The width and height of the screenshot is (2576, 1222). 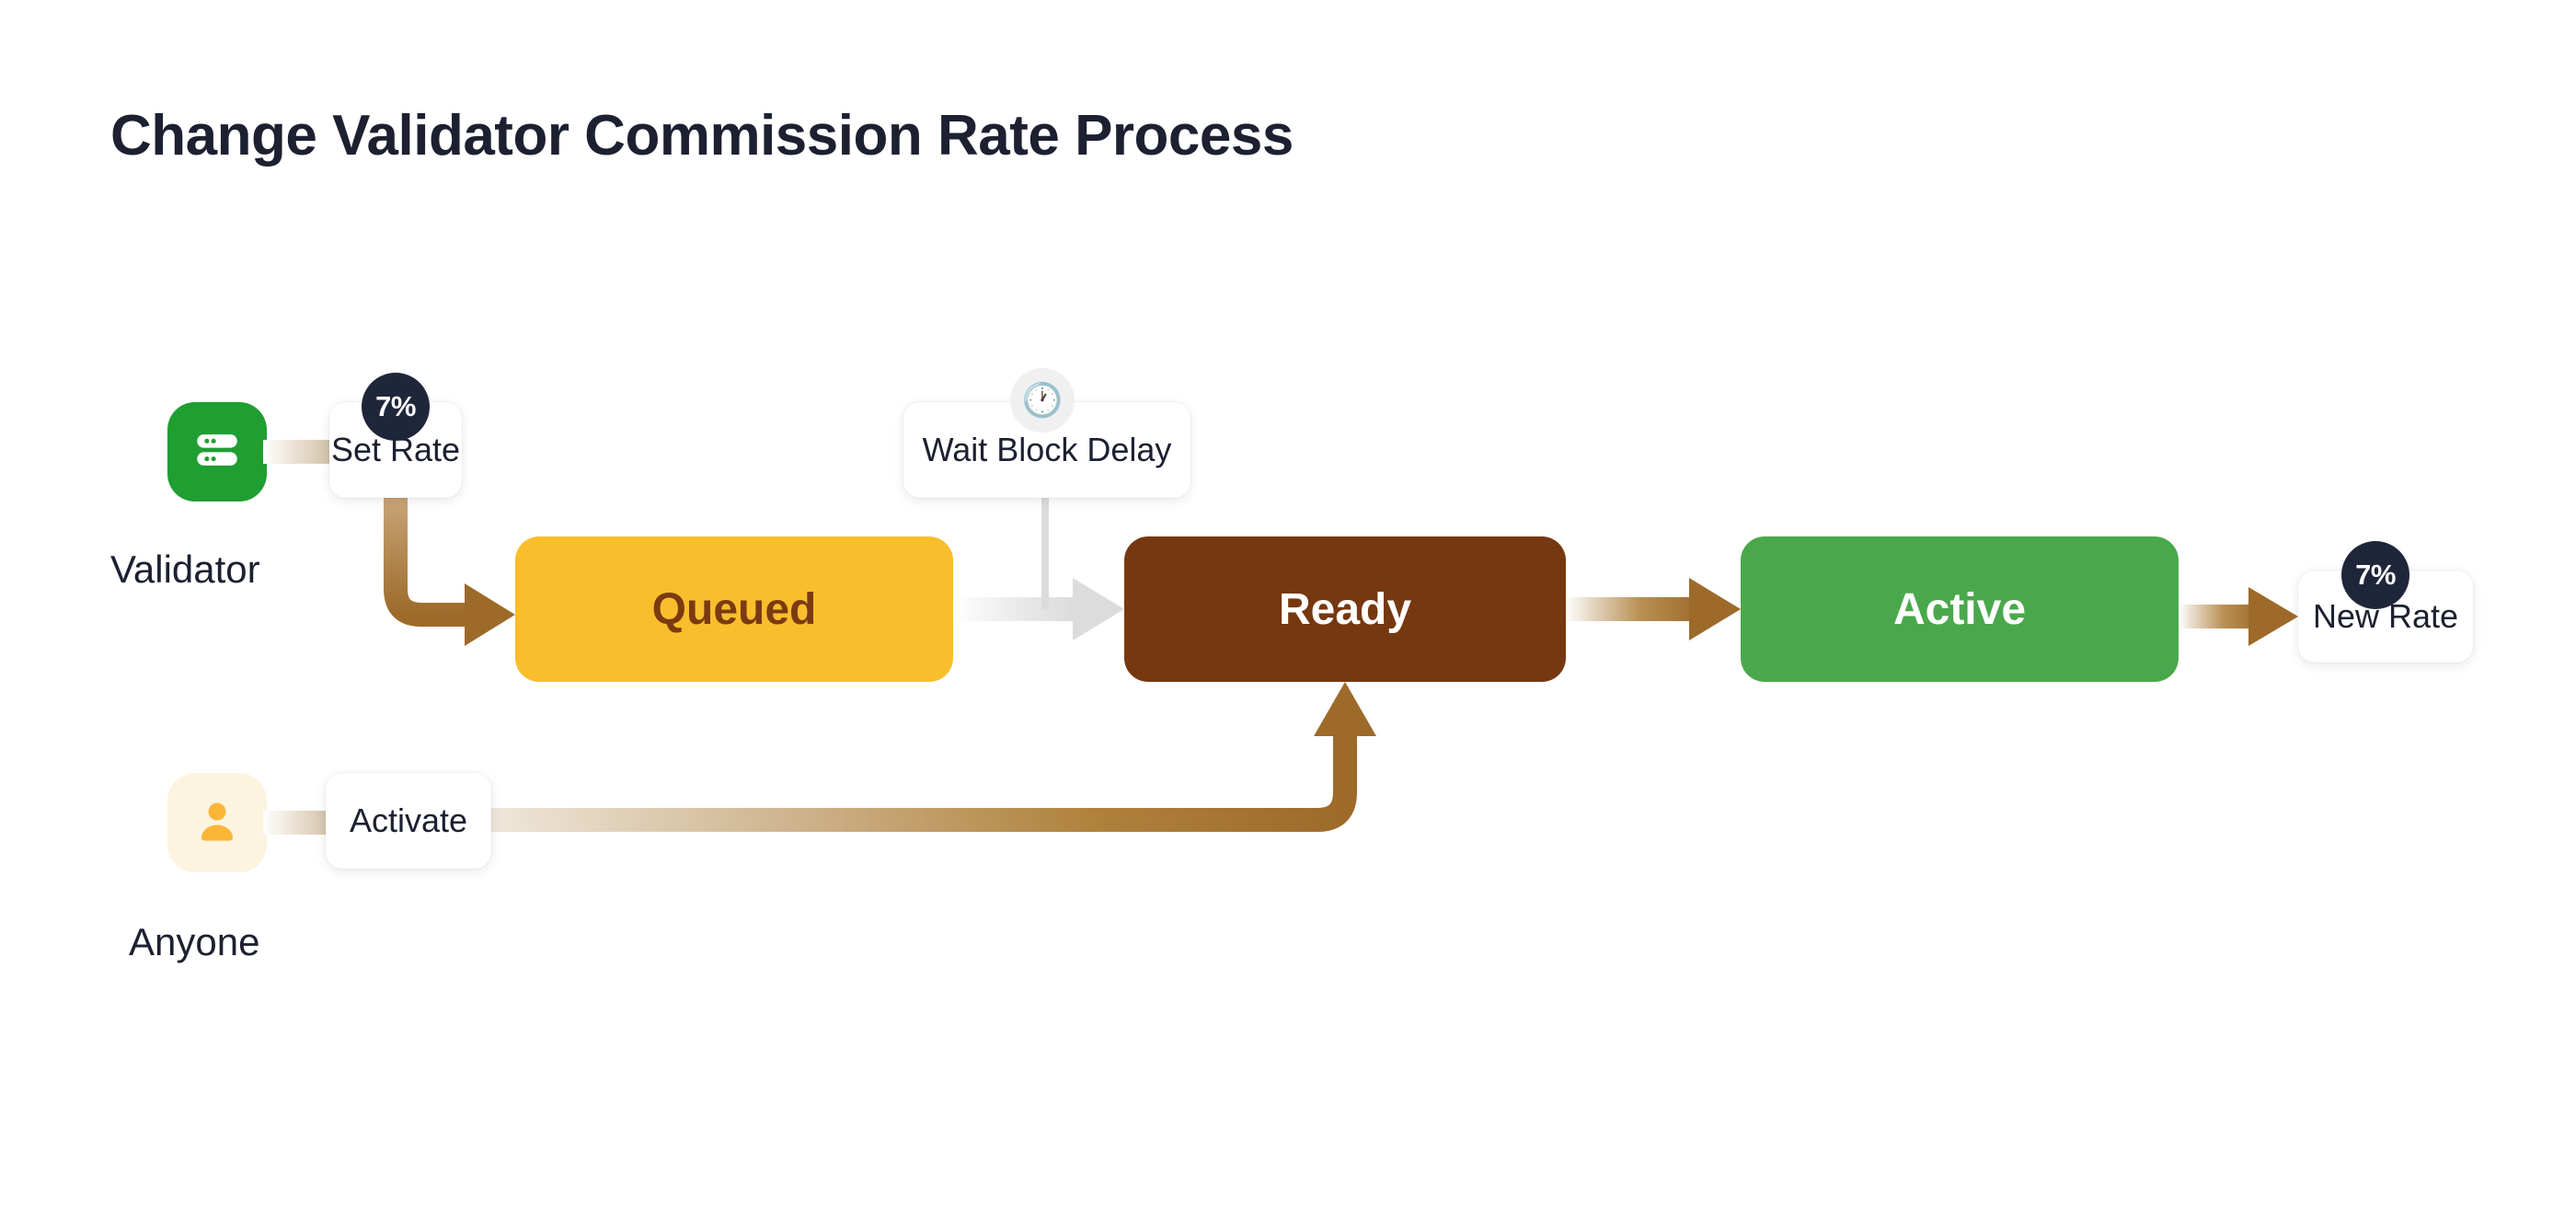 I want to click on state-box-active: Active, so click(x=1960, y=609).